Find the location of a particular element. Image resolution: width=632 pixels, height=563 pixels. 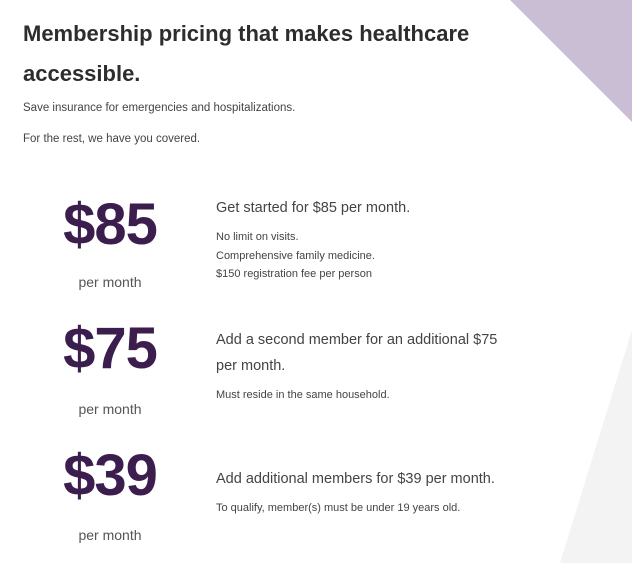

corner-triangle-shape is located at coordinates (571, 61).